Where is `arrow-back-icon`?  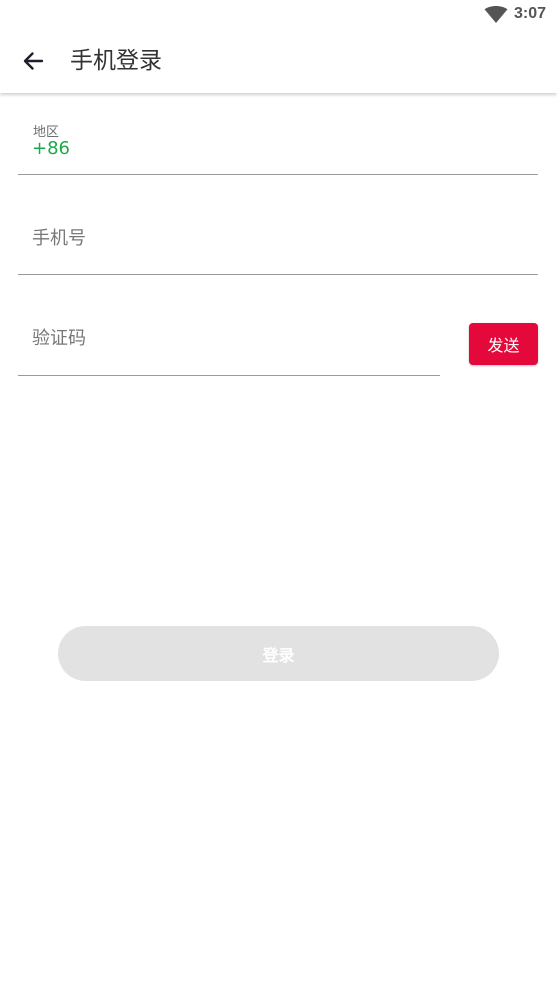
arrow-back-icon is located at coordinates (33, 61).